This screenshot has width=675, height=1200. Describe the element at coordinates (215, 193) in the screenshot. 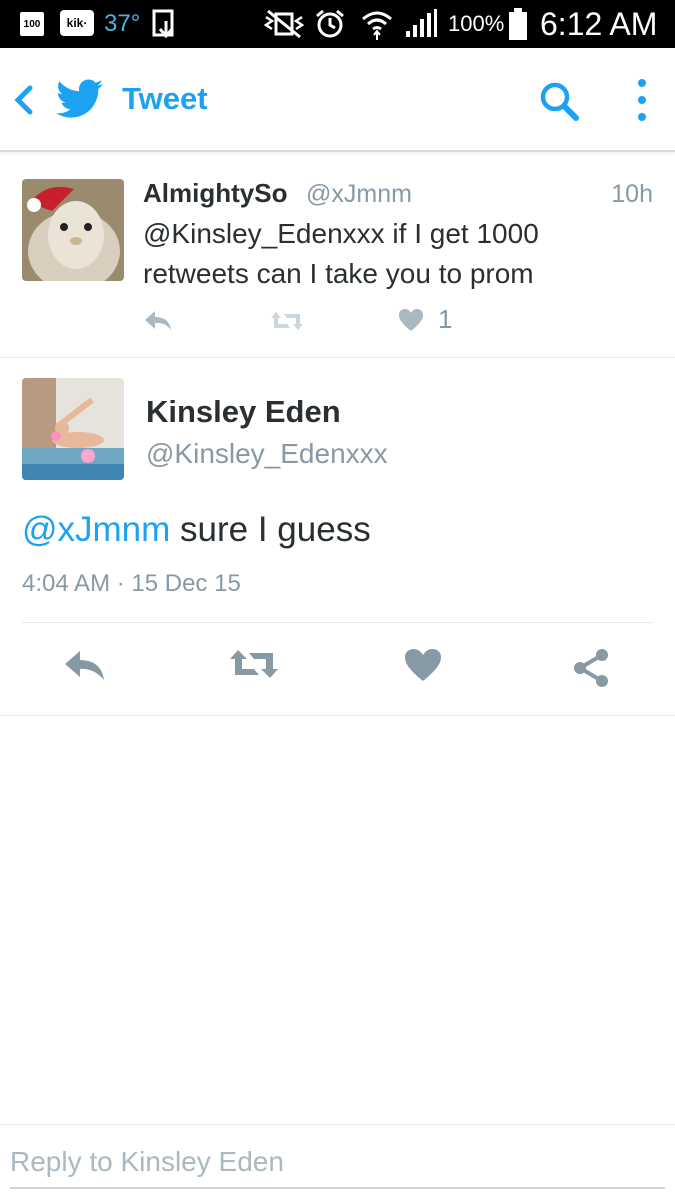

I see `author-name: AlmightySo` at that location.